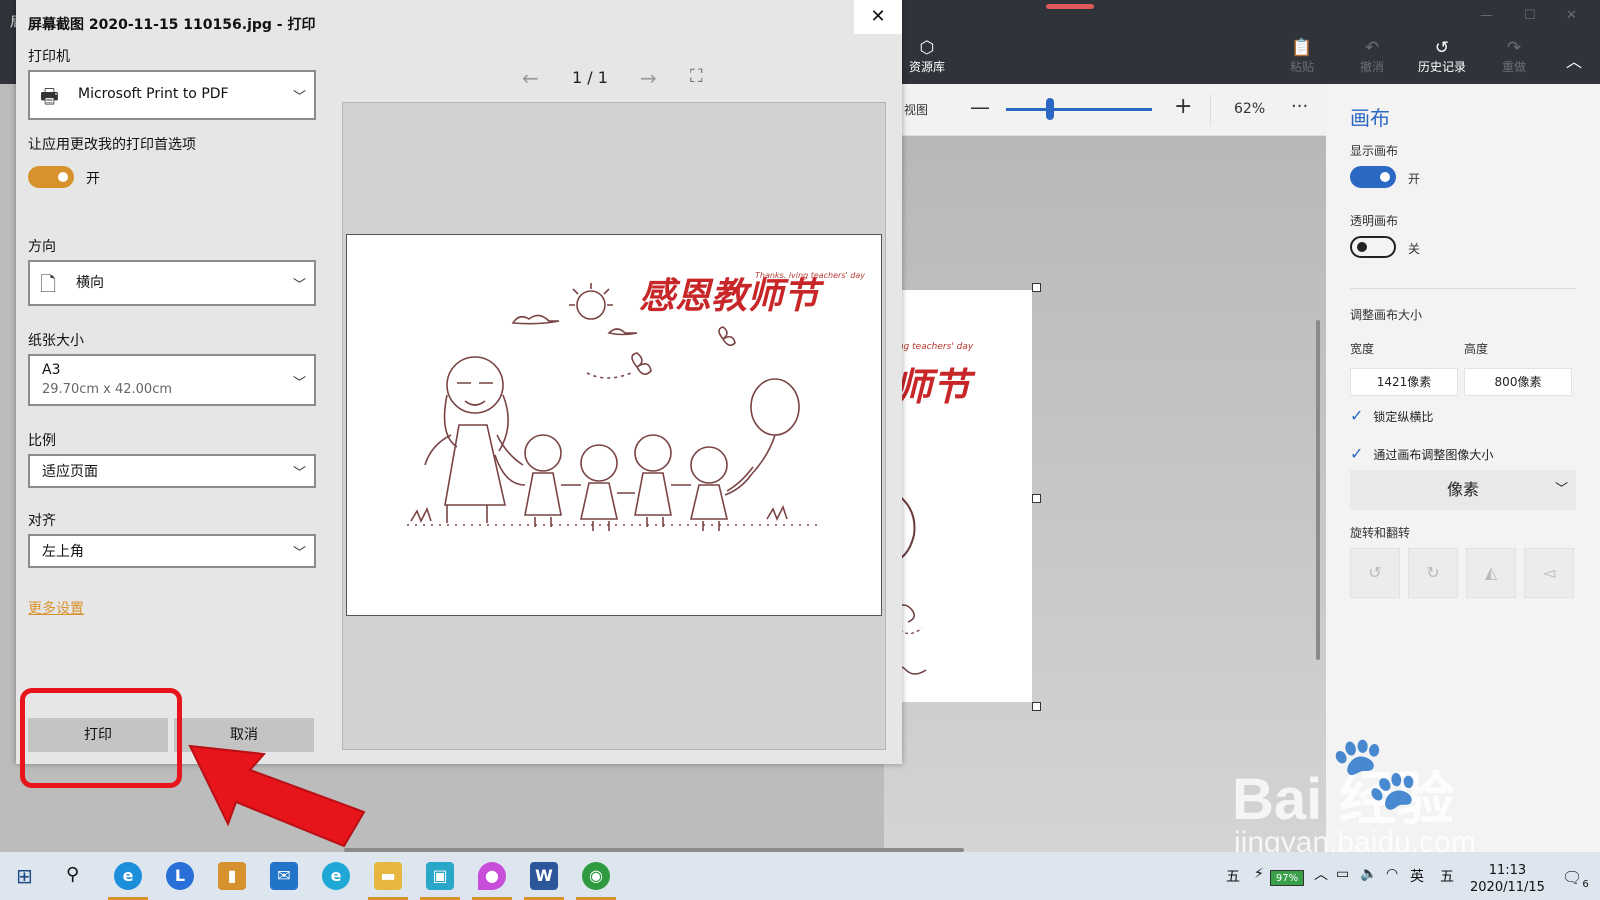 The image size is (1600, 900). I want to click on screenshot-app-icon: ▣, so click(440, 876).